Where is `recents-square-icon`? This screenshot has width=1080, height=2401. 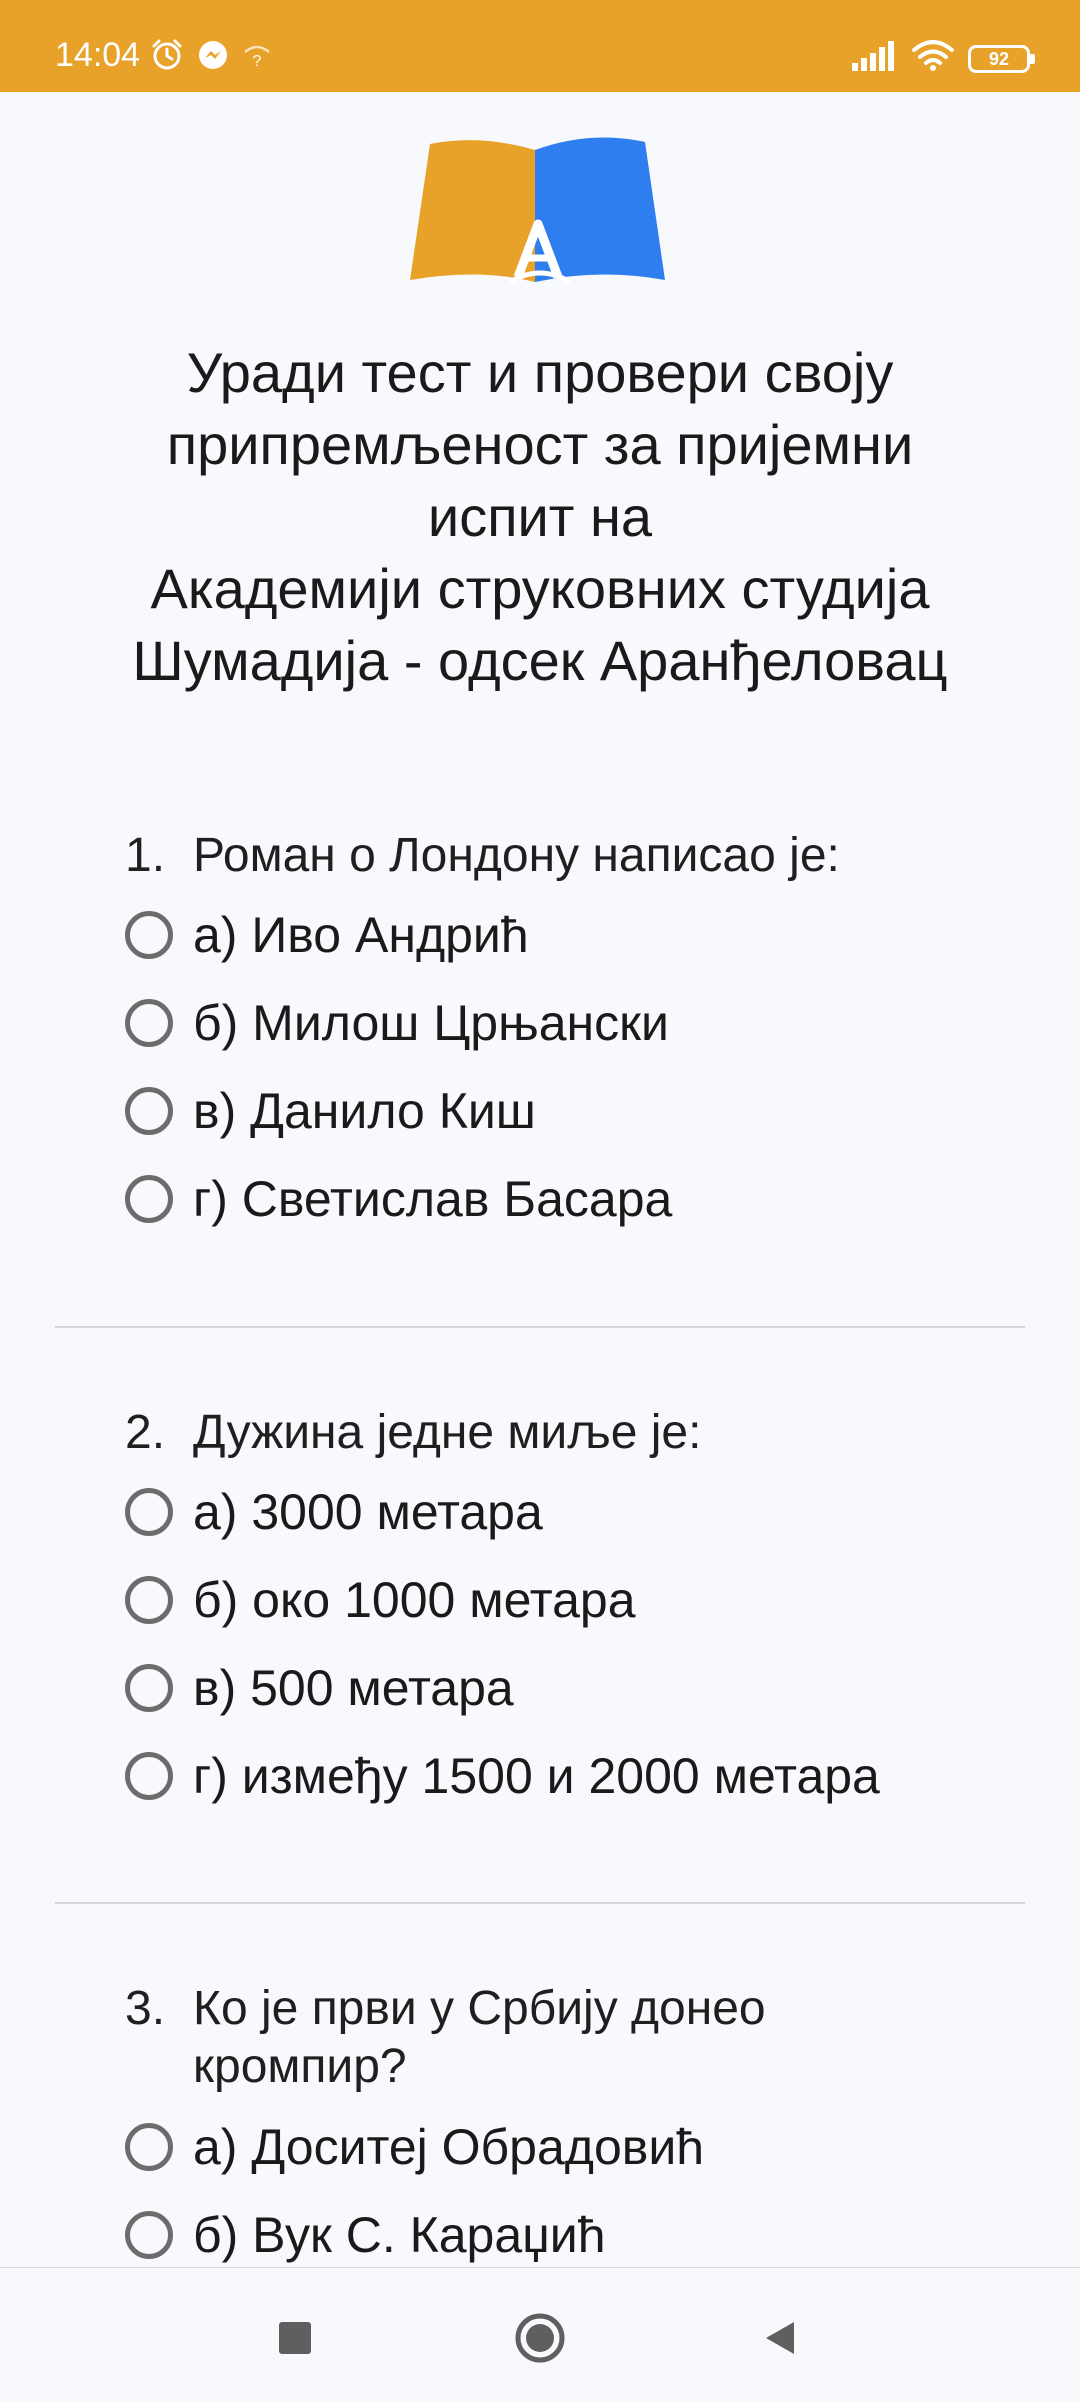
recents-square-icon is located at coordinates (295, 2340).